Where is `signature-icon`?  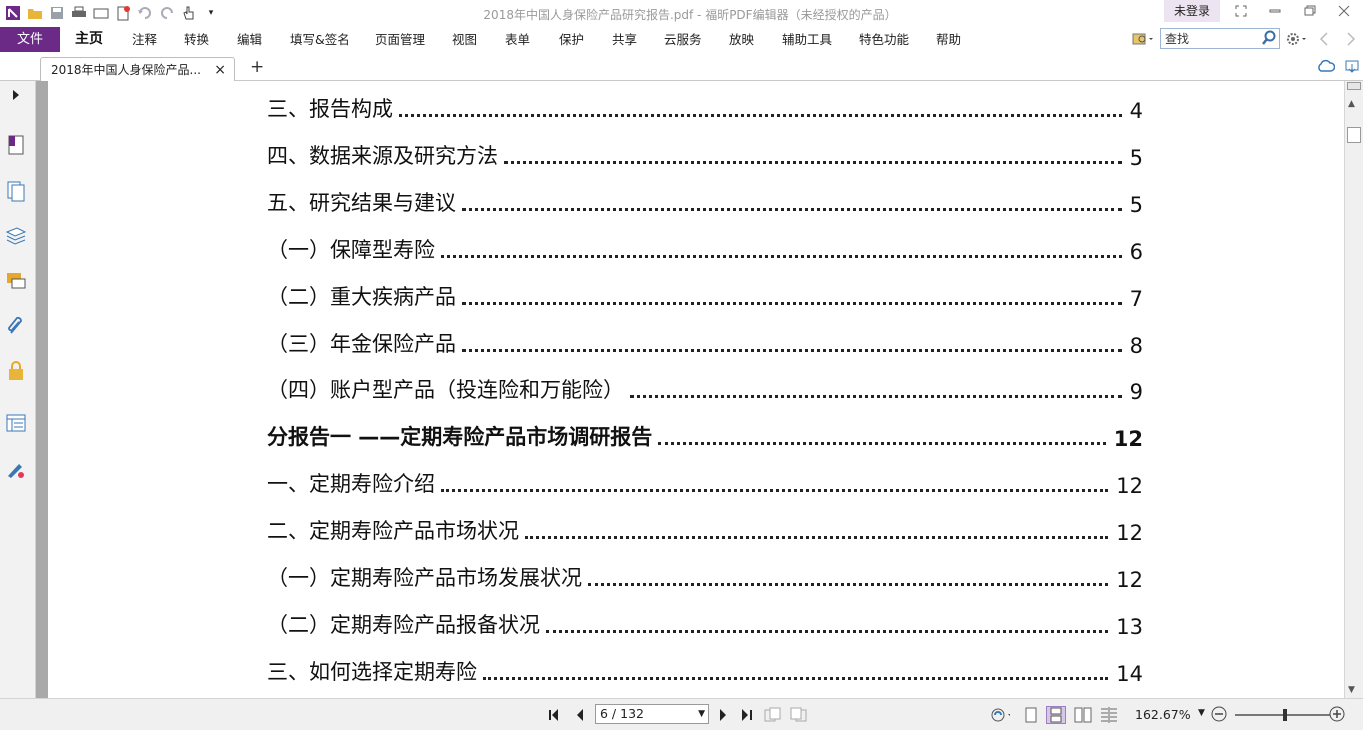 signature-icon is located at coordinates (16, 469).